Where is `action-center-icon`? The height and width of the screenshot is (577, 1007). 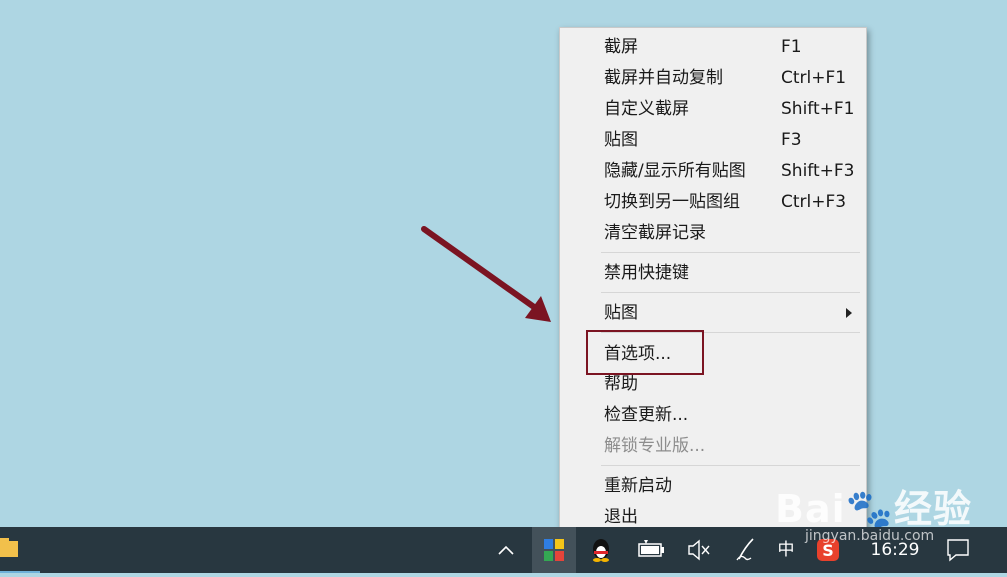 action-center-icon is located at coordinates (958, 550).